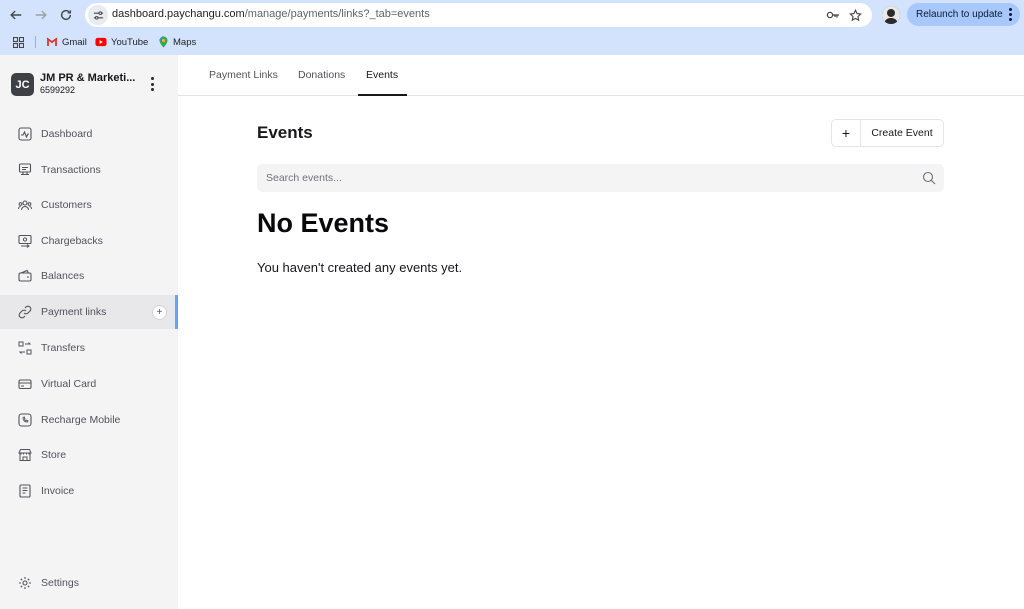 The width and height of the screenshot is (1024, 609). What do you see at coordinates (25, 276) in the screenshot?
I see `balances-icon` at bounding box center [25, 276].